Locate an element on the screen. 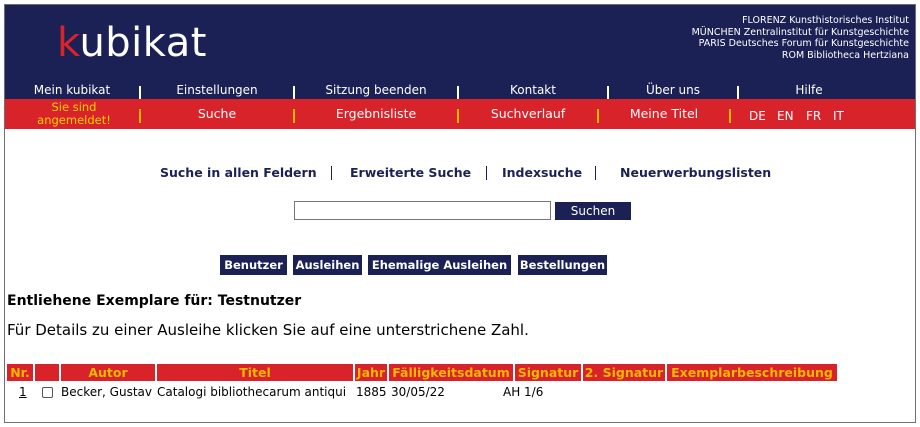 This screenshot has width=920, height=427. tab-bestellungen: Bestellungen is located at coordinates (562, 265).